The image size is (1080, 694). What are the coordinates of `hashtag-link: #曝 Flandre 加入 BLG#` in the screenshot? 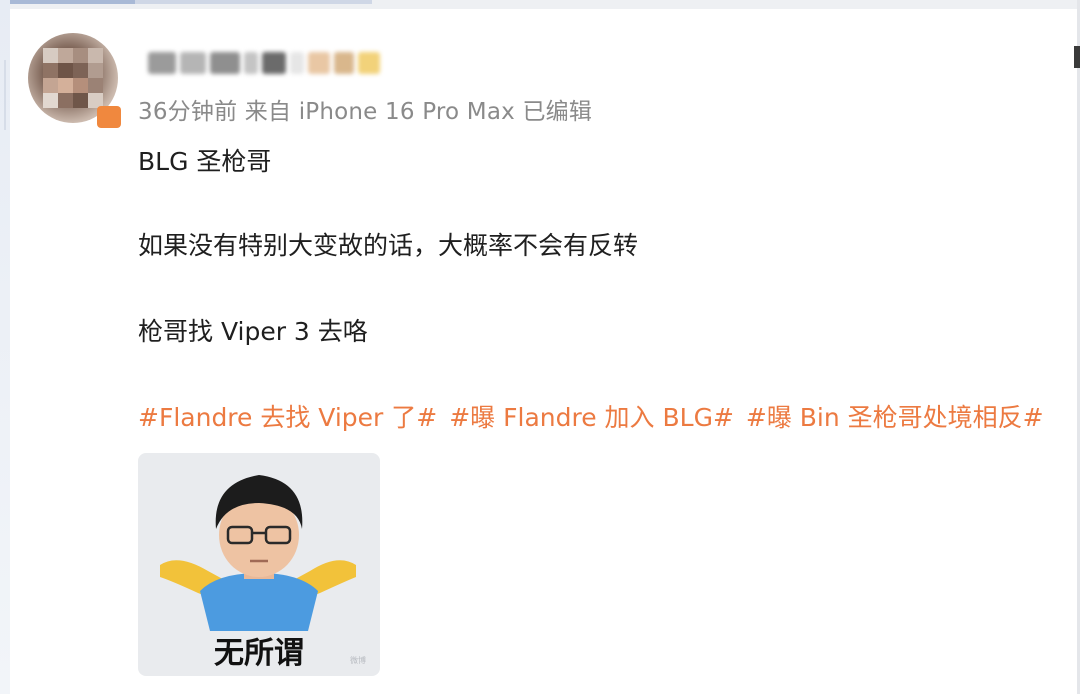 It's located at (591, 416).